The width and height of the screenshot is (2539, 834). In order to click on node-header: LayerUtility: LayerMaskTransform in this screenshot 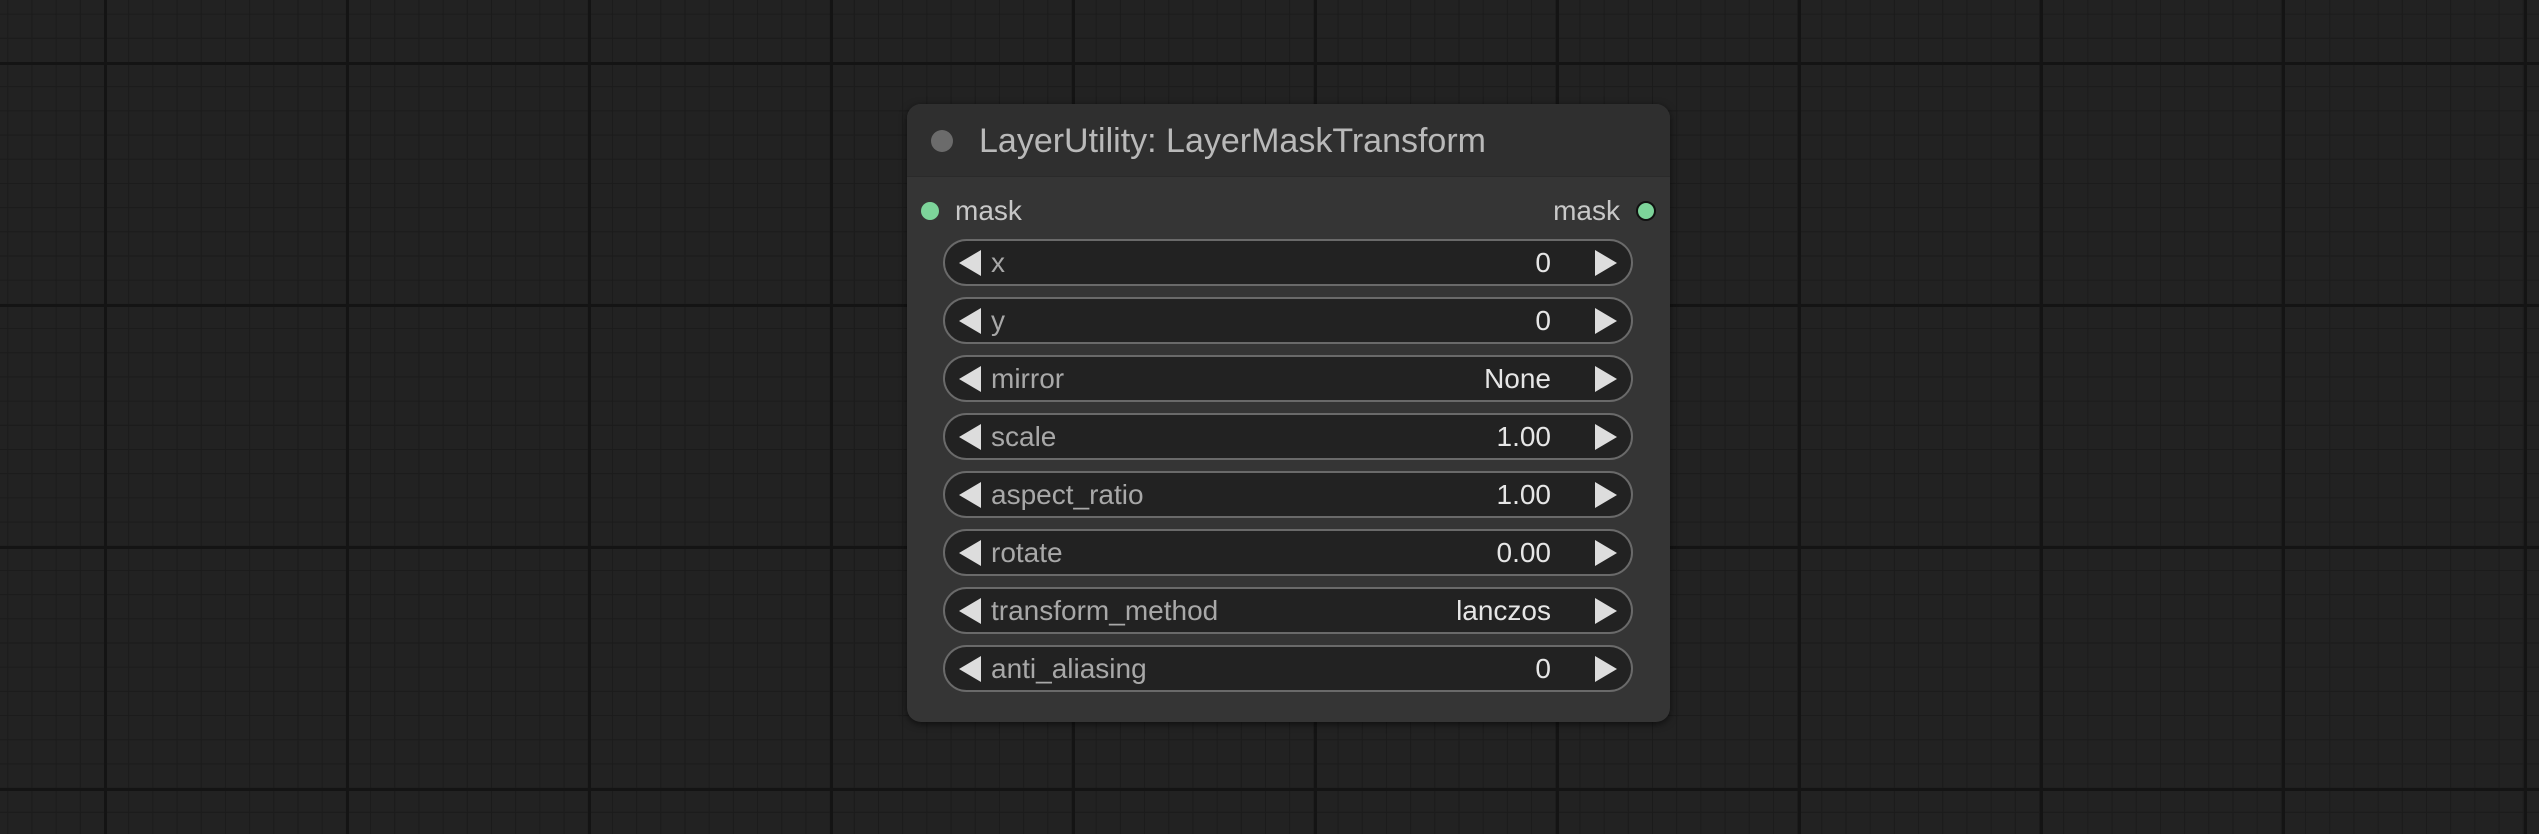, I will do `click(1288, 140)`.